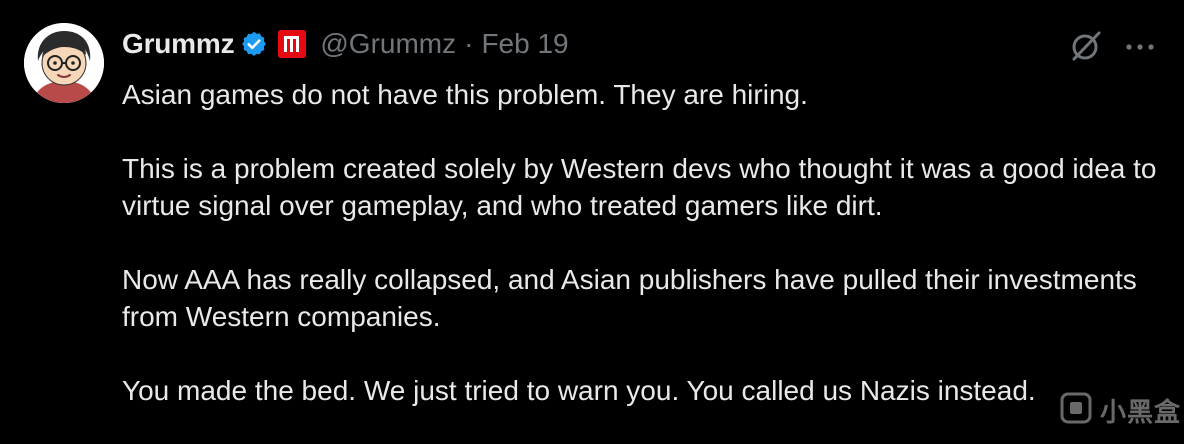 The height and width of the screenshot is (444, 1184). Describe the element at coordinates (388, 44) in the screenshot. I see `author-handle: @Grummz` at that location.